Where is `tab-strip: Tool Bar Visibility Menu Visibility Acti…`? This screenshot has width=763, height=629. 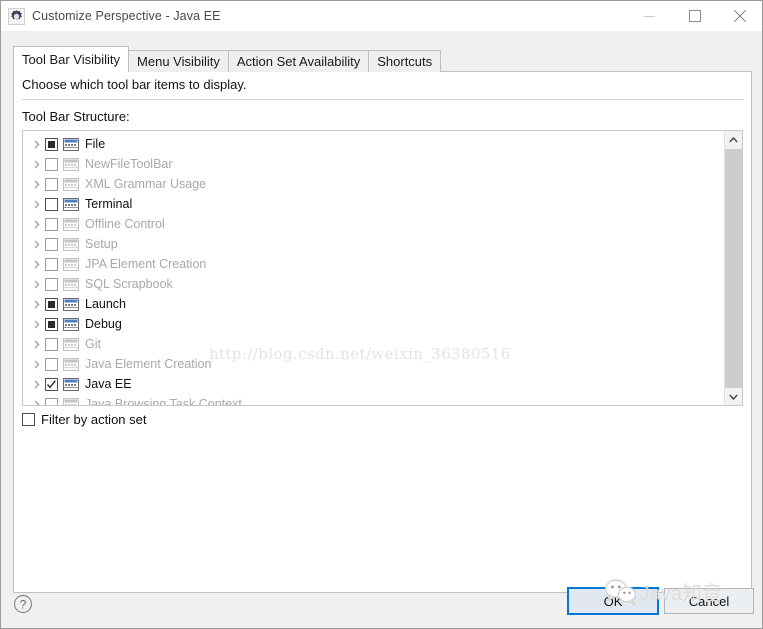
tab-strip: Tool Bar Visibility Menu Visibility Acti… is located at coordinates (227, 59).